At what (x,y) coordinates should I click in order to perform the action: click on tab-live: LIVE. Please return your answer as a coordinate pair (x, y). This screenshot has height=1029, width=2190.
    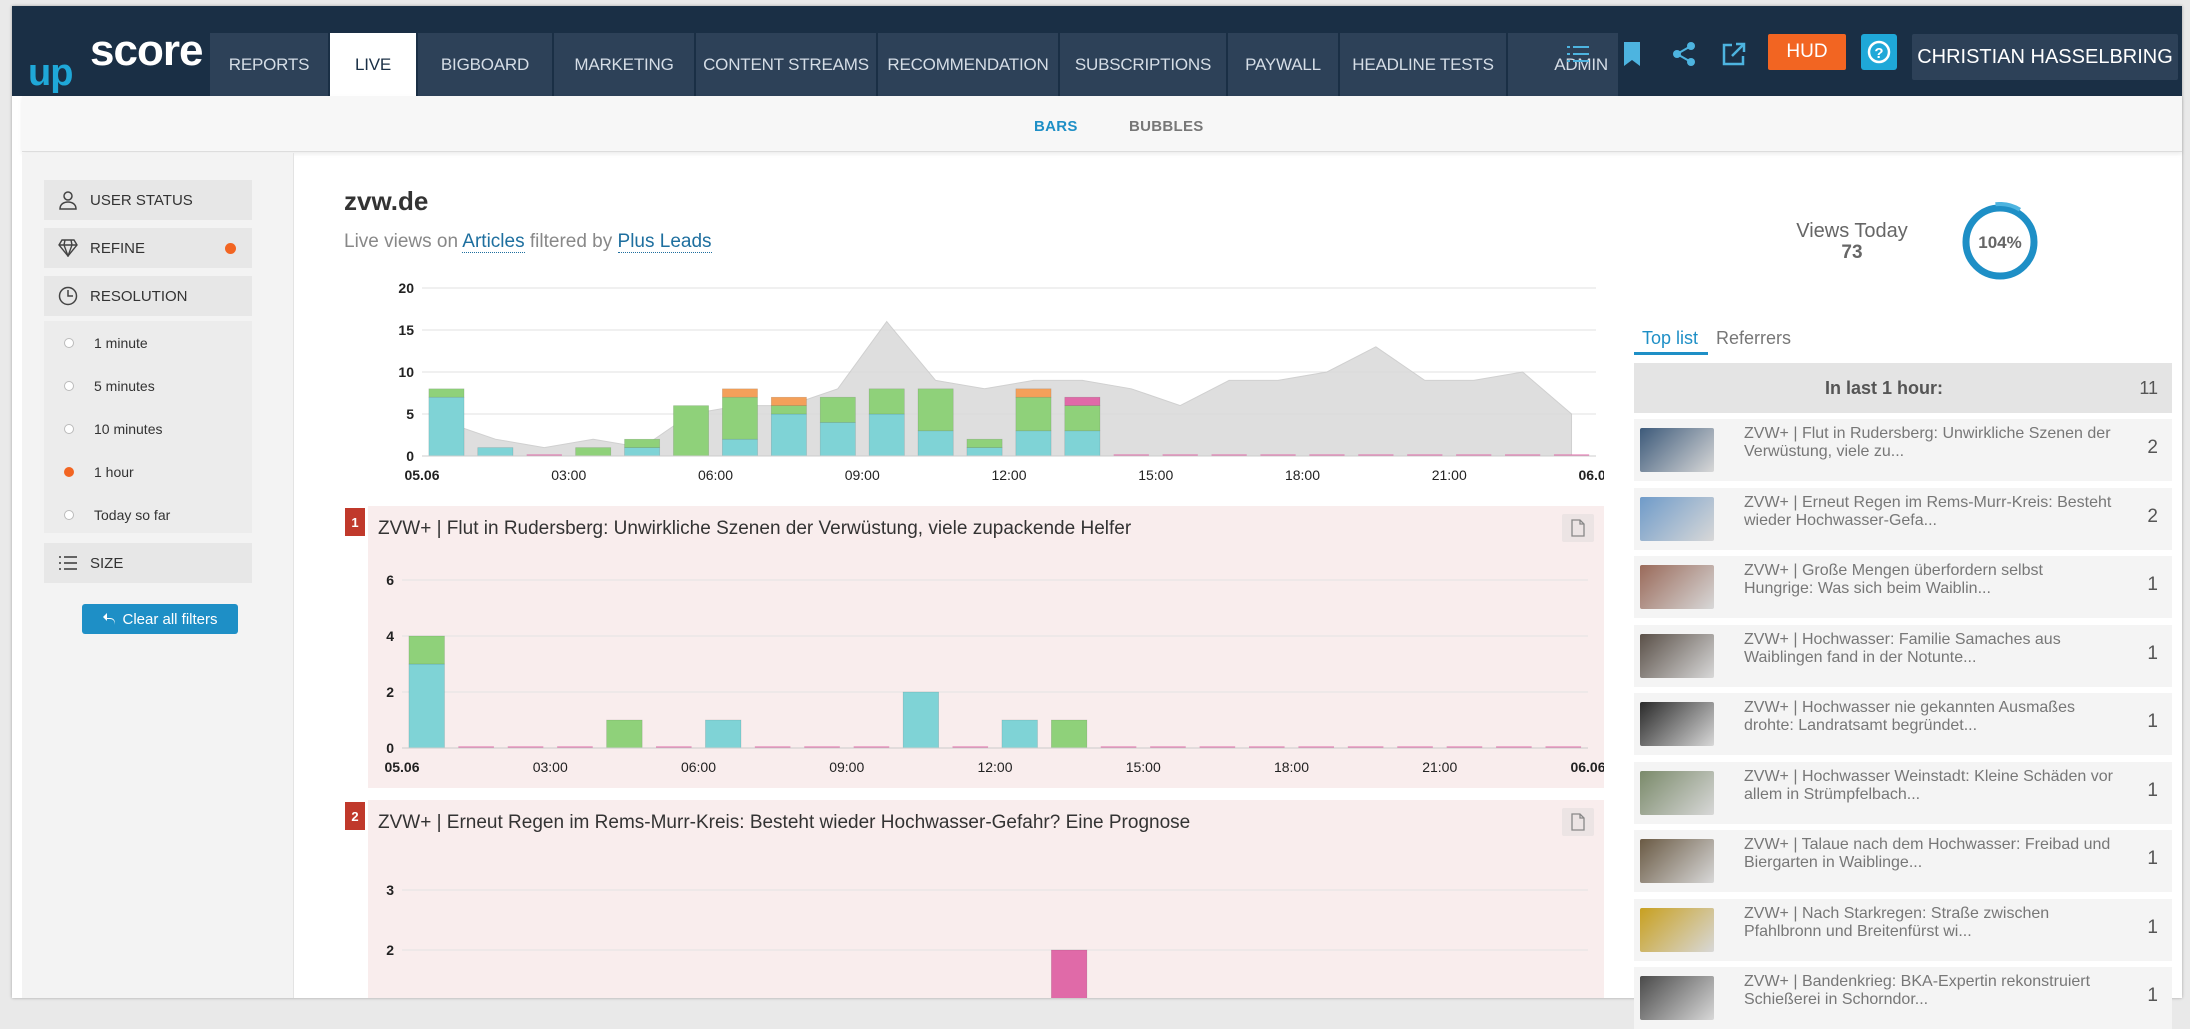
    Looking at the image, I should click on (373, 64).